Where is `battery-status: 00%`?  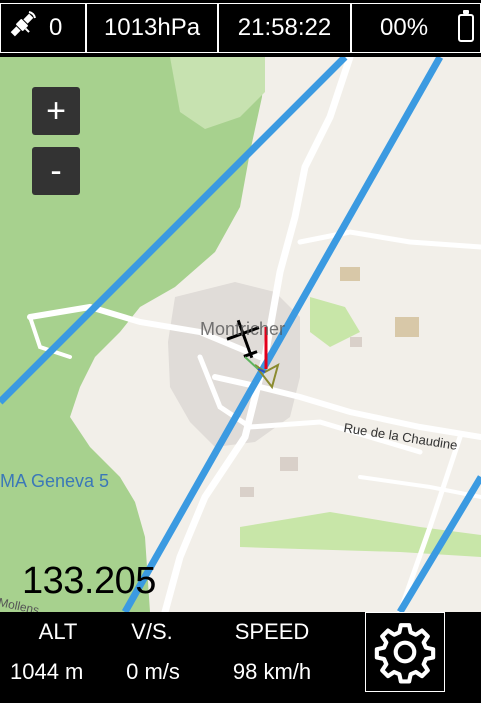 battery-status: 00% is located at coordinates (416, 28).